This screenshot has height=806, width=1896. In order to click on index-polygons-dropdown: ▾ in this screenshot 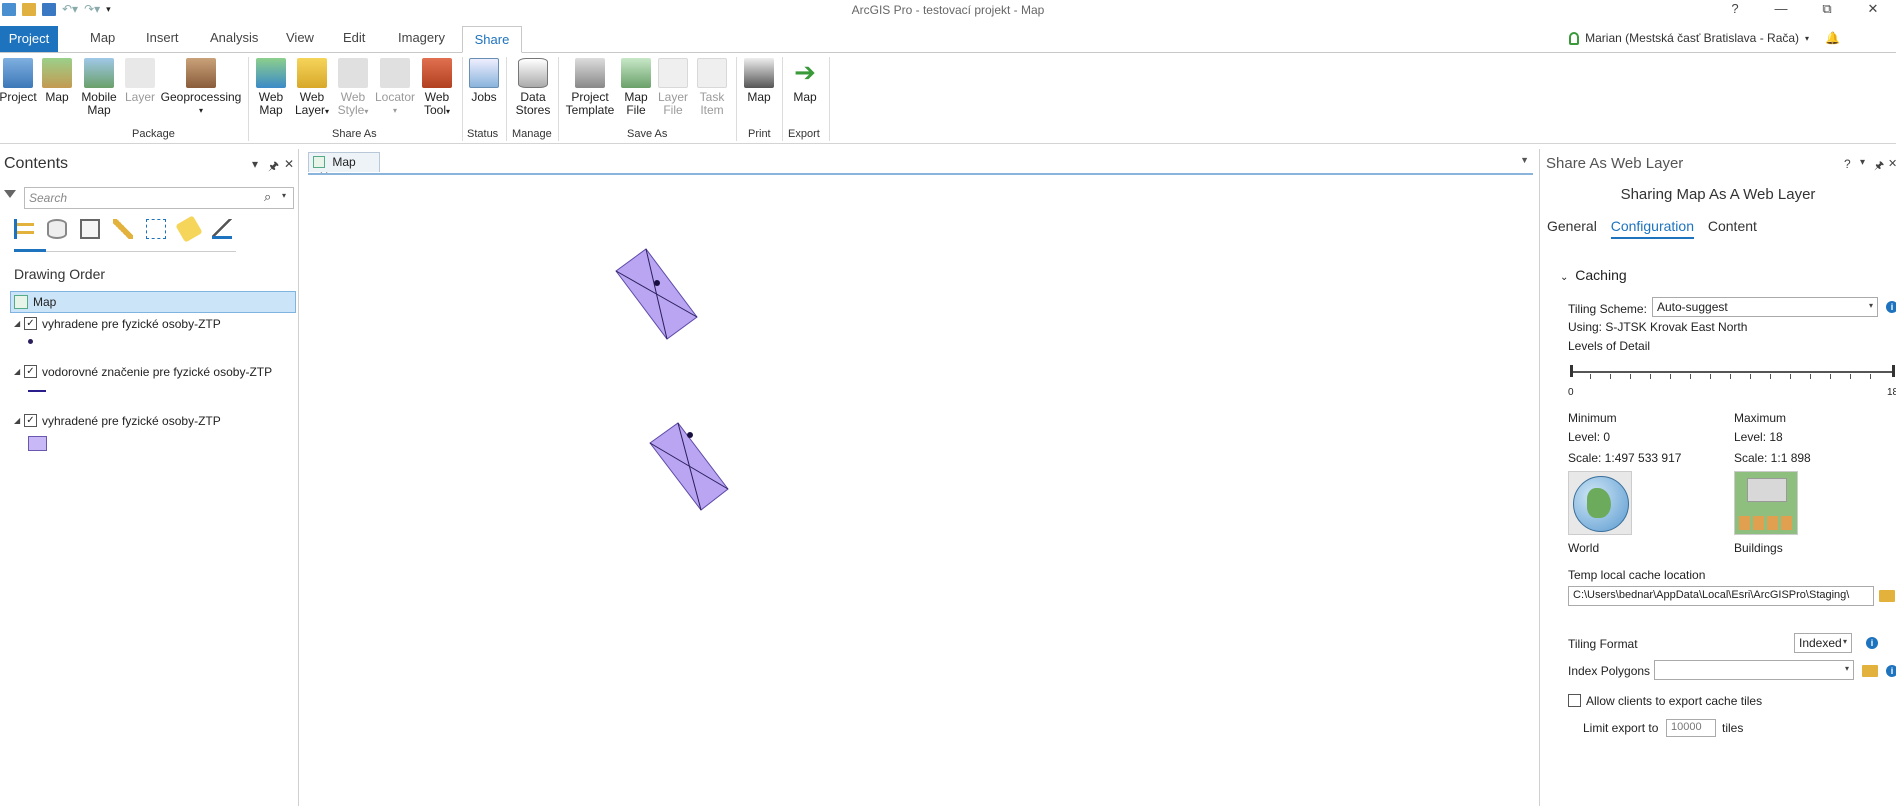, I will do `click(1754, 670)`.